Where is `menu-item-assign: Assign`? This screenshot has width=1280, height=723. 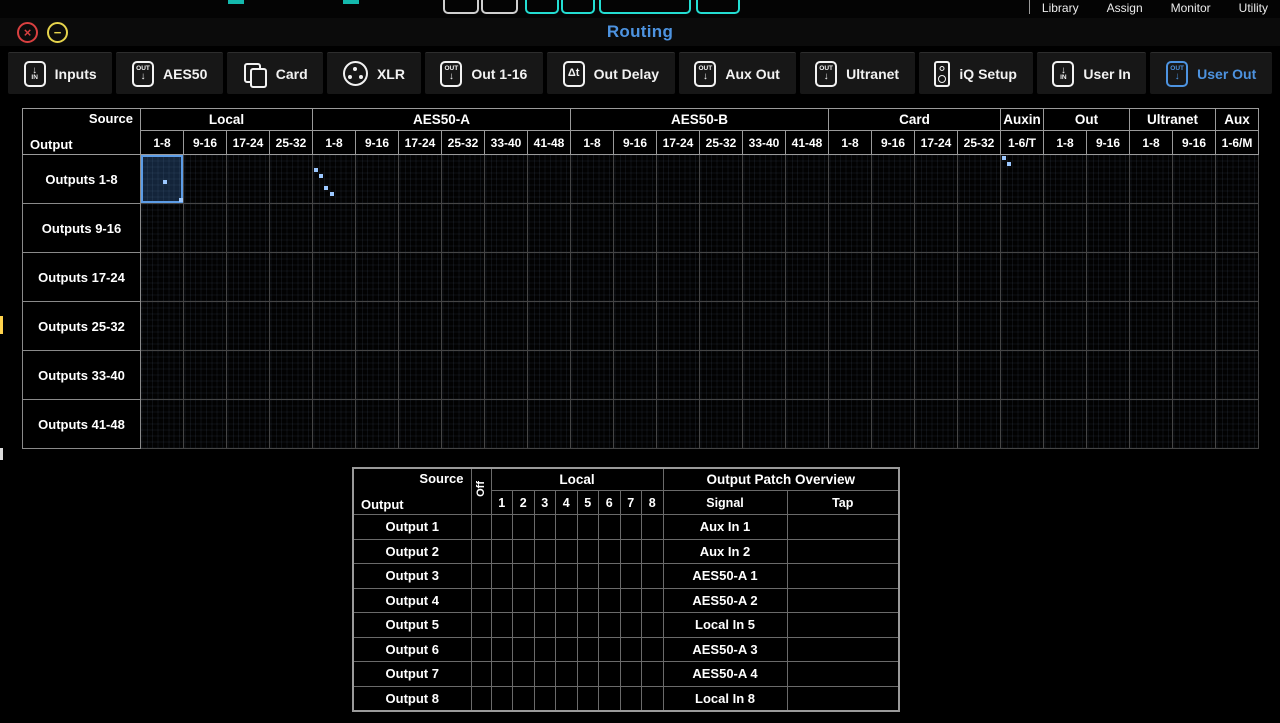 menu-item-assign: Assign is located at coordinates (1125, 8).